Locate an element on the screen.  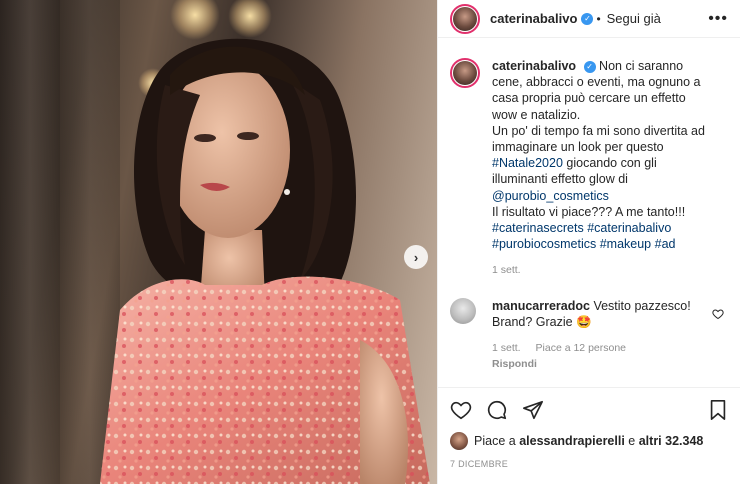
star-eyes-emoji: 🤩 is located at coordinates (584, 322).